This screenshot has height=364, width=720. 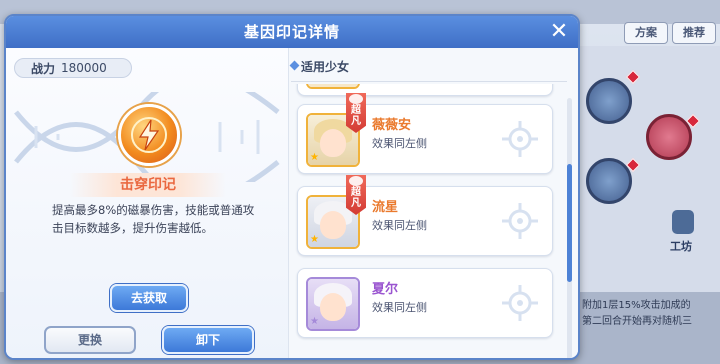 What do you see at coordinates (208, 340) in the screenshot?
I see `unload-button: 卸下` at bounding box center [208, 340].